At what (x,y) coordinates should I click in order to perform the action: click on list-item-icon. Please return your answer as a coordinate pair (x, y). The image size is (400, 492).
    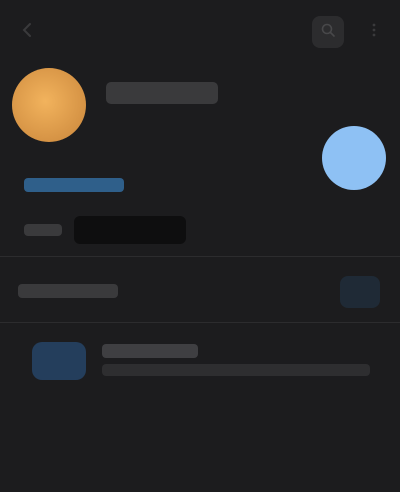
    Looking at the image, I should click on (59, 361).